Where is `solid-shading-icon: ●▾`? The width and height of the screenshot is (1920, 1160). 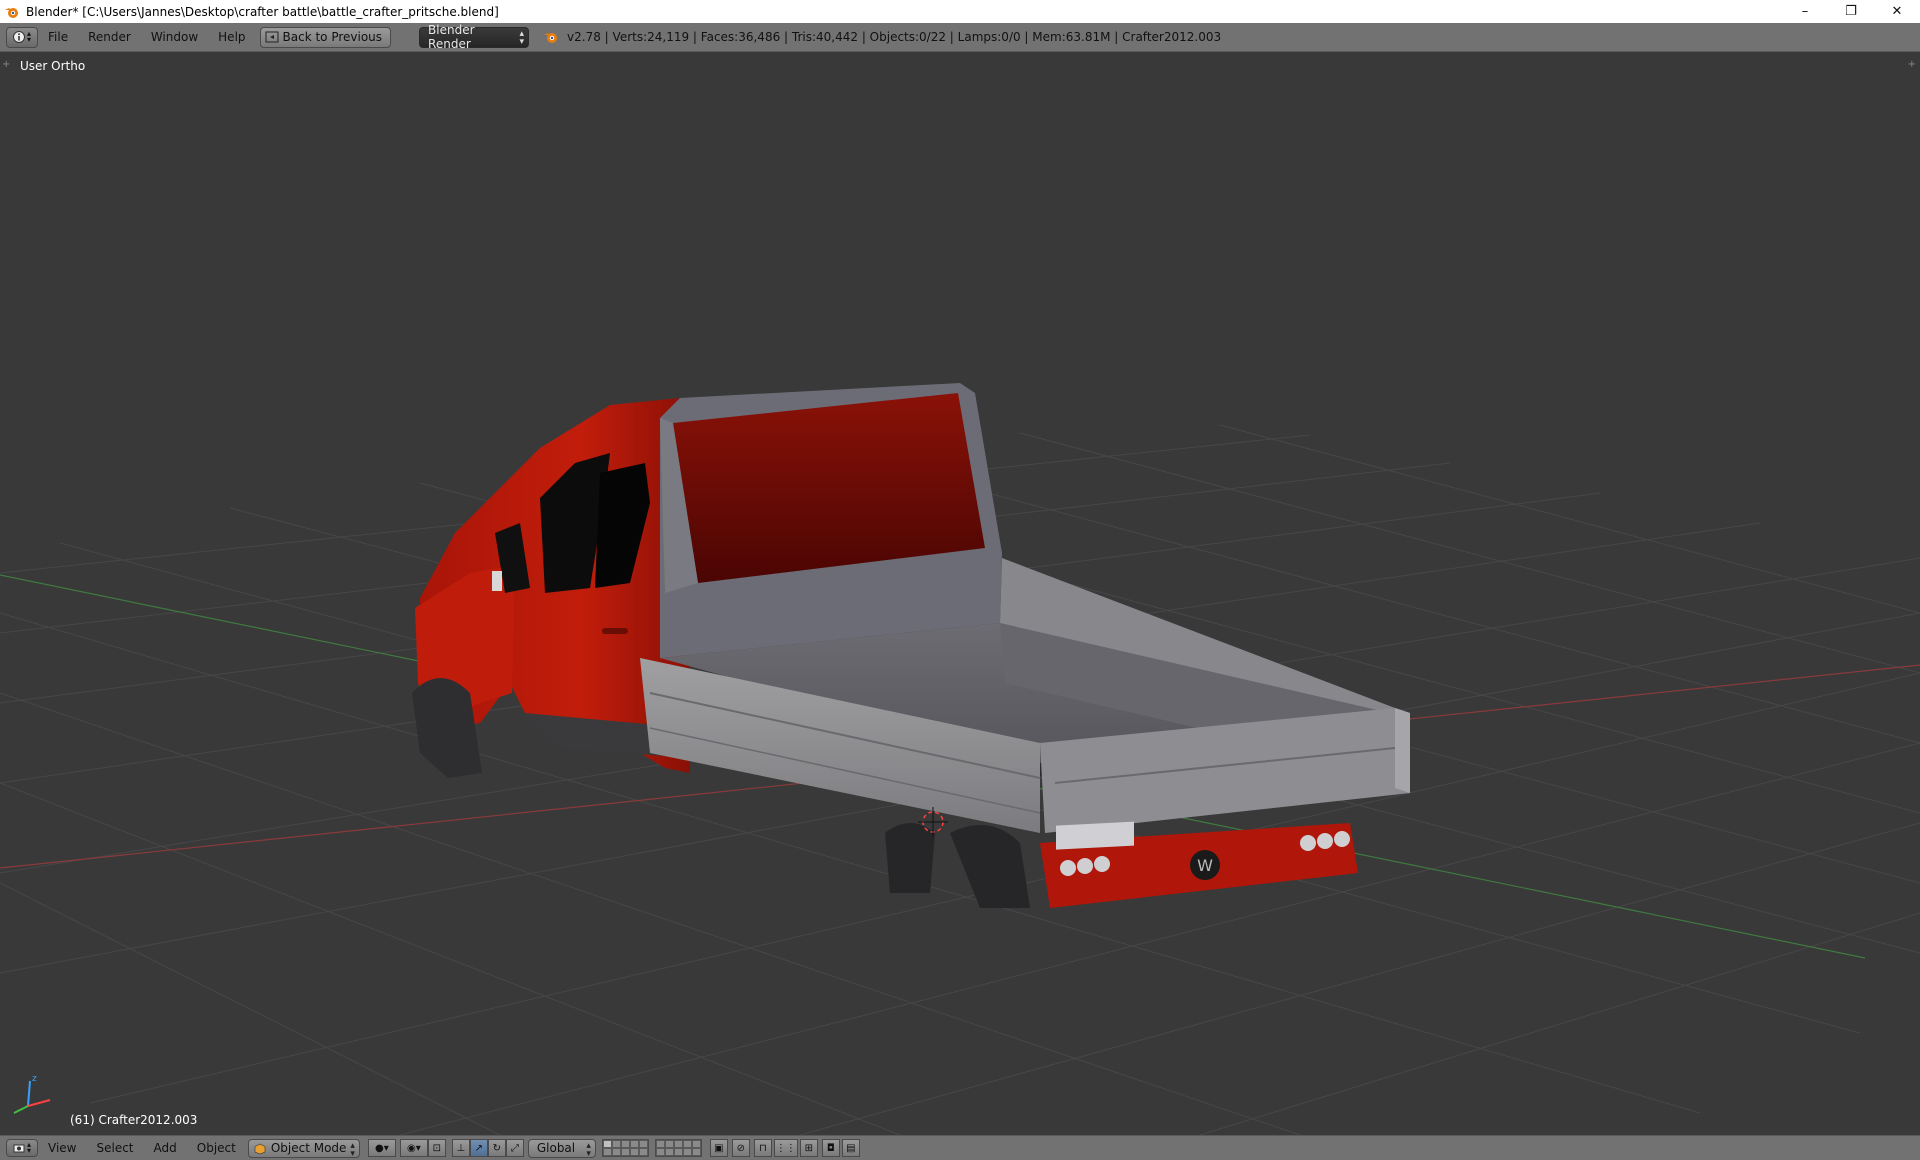 solid-shading-icon: ●▾ is located at coordinates (381, 1148).